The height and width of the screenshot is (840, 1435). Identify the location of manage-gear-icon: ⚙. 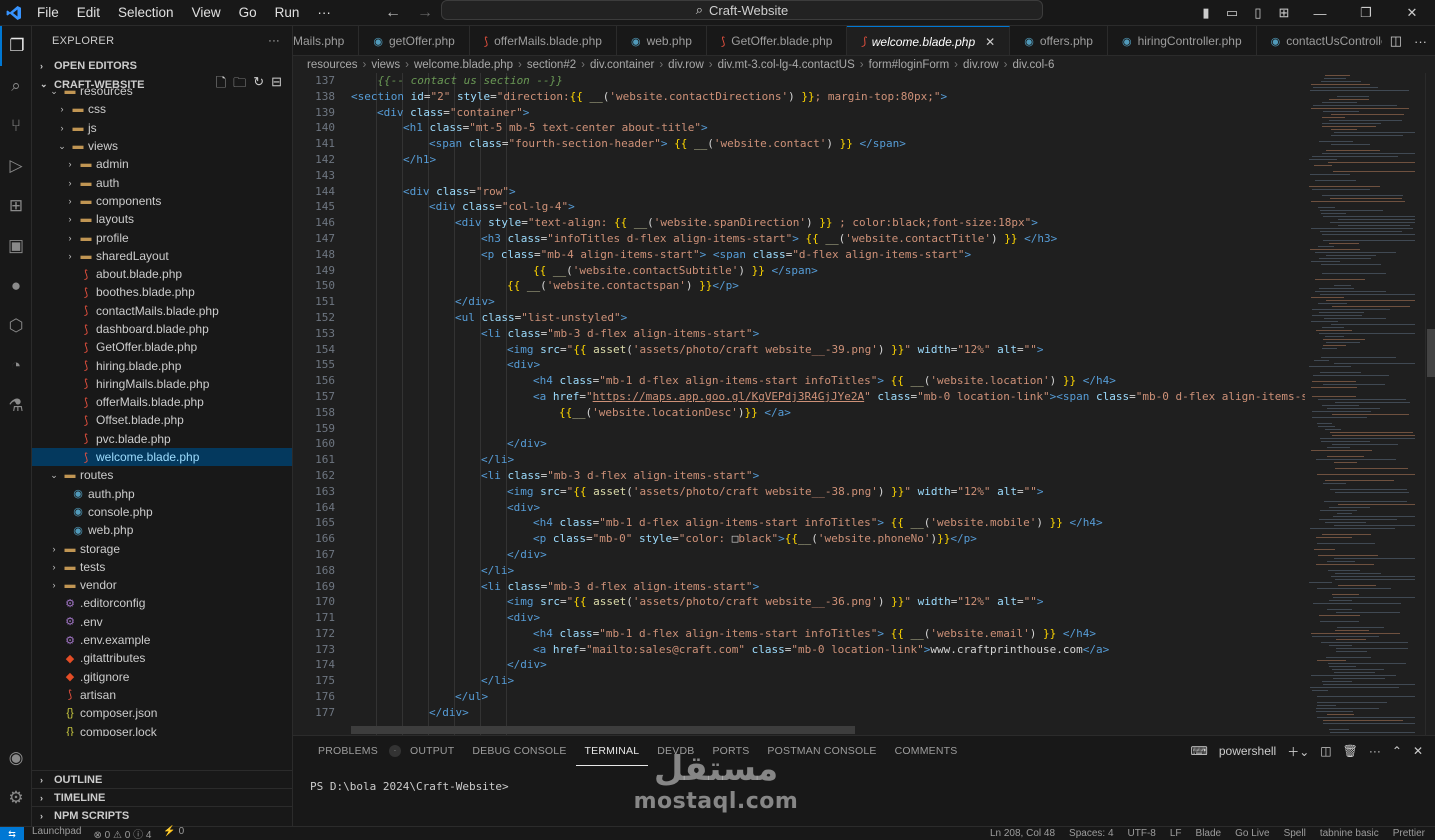
(16, 798).